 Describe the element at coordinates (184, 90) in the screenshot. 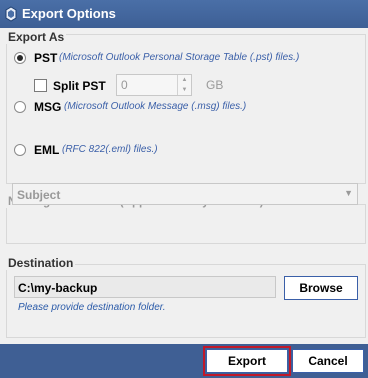

I see `stepper-down-icon: ▼` at that location.